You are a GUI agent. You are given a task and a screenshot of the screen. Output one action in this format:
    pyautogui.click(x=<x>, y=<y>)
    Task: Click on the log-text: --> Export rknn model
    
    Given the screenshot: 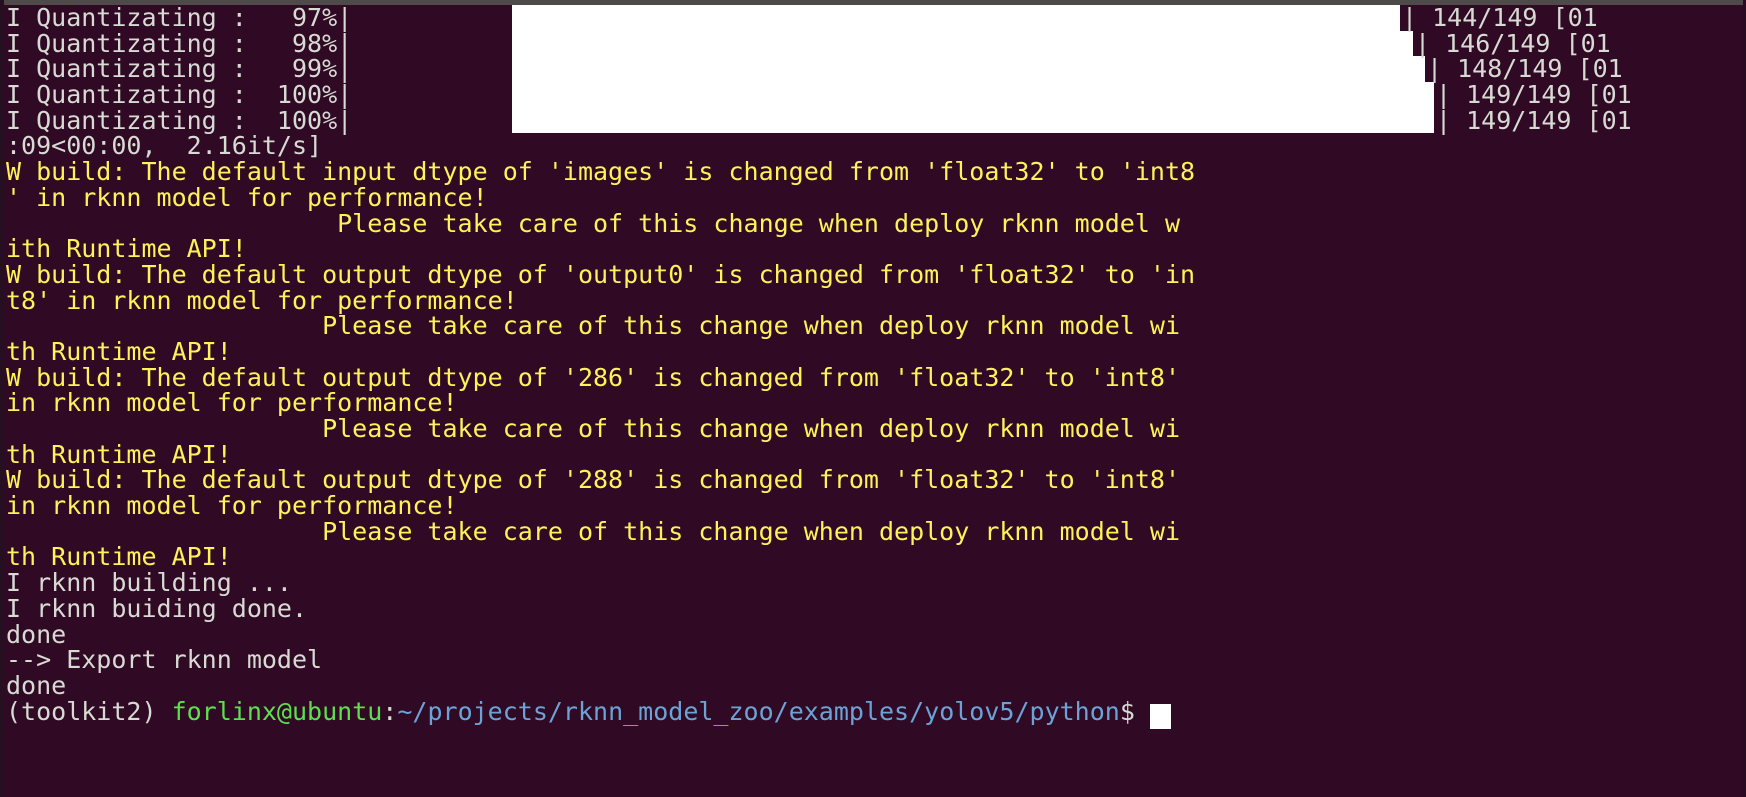 What is the action you would take?
    pyautogui.click(x=164, y=660)
    